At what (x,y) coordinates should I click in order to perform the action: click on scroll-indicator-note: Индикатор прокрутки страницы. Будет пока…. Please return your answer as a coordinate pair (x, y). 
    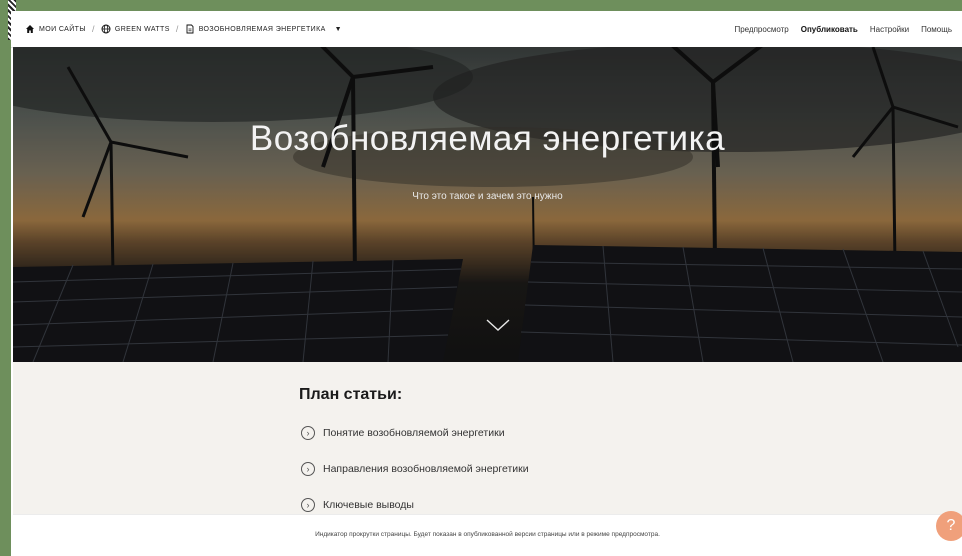
    Looking at the image, I should click on (487, 535).